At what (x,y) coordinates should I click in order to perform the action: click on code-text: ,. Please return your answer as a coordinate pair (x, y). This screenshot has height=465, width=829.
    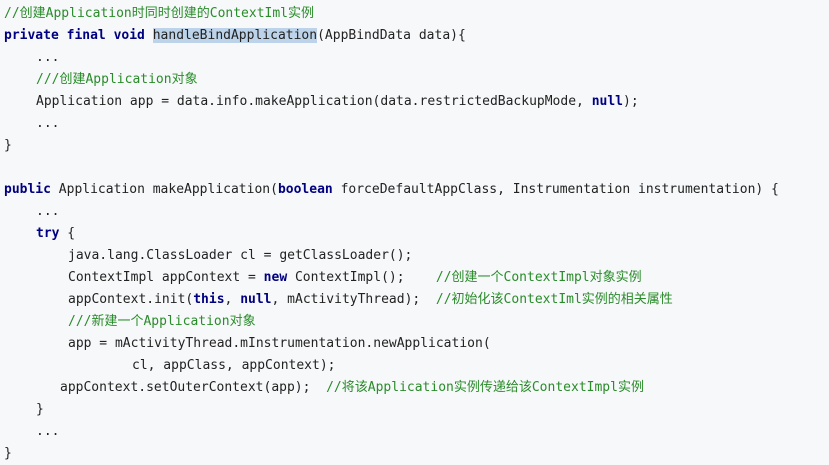
    Looking at the image, I should click on (232, 299).